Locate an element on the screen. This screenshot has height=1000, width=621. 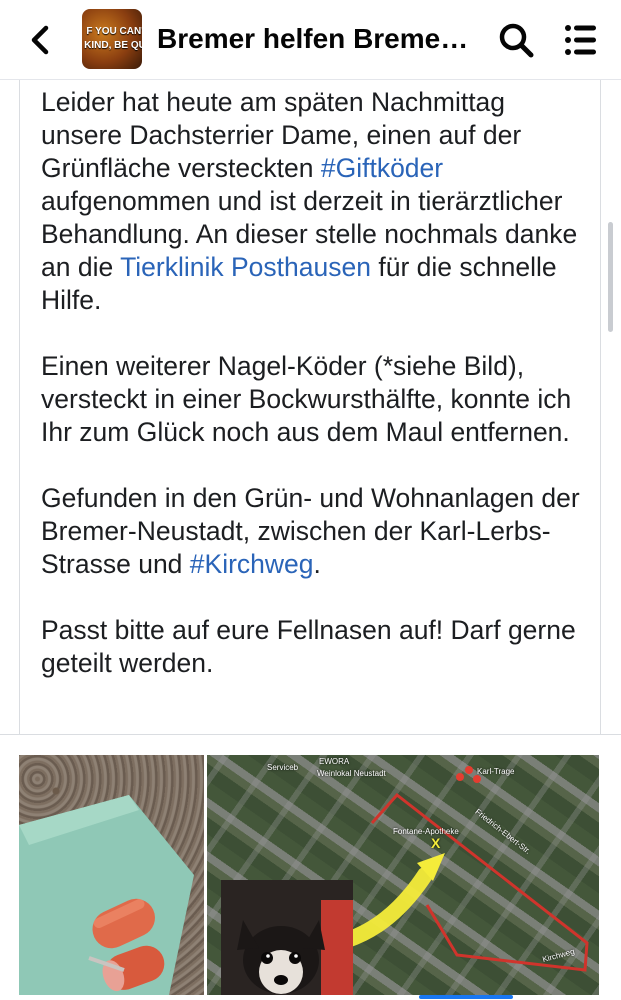
hashtag-link-giftkoeder: #Giftköder is located at coordinates (382, 168).